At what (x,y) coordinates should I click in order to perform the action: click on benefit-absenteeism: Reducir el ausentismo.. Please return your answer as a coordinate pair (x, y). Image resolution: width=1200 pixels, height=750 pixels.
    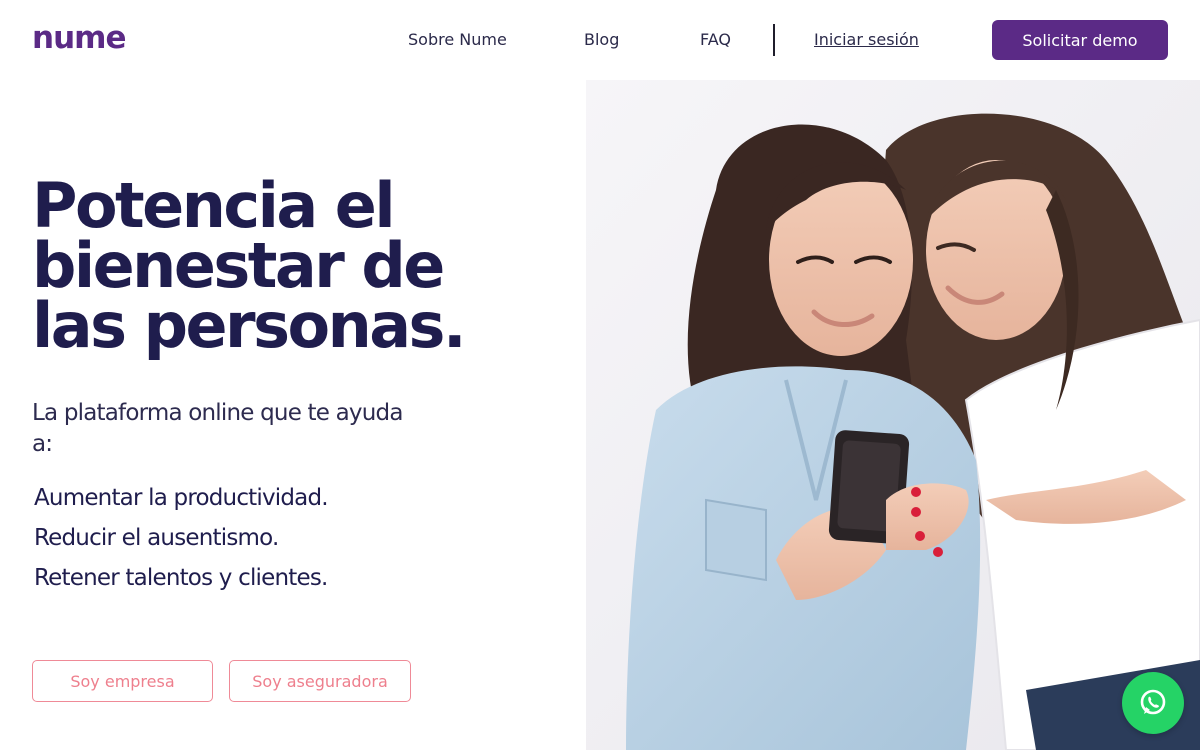
    Looking at the image, I should click on (156, 538).